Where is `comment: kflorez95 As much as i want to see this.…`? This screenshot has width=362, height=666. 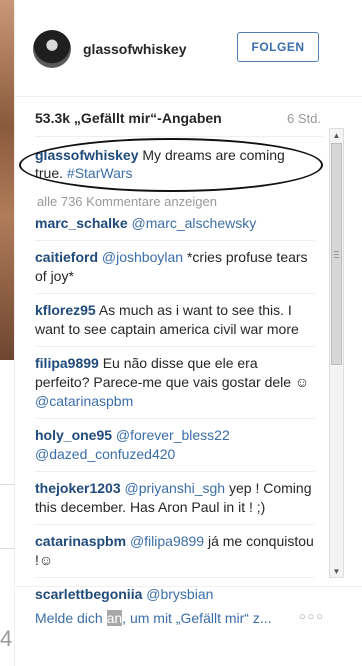
comment: kflorez95 As much as i want to see this.… is located at coordinates (175, 320).